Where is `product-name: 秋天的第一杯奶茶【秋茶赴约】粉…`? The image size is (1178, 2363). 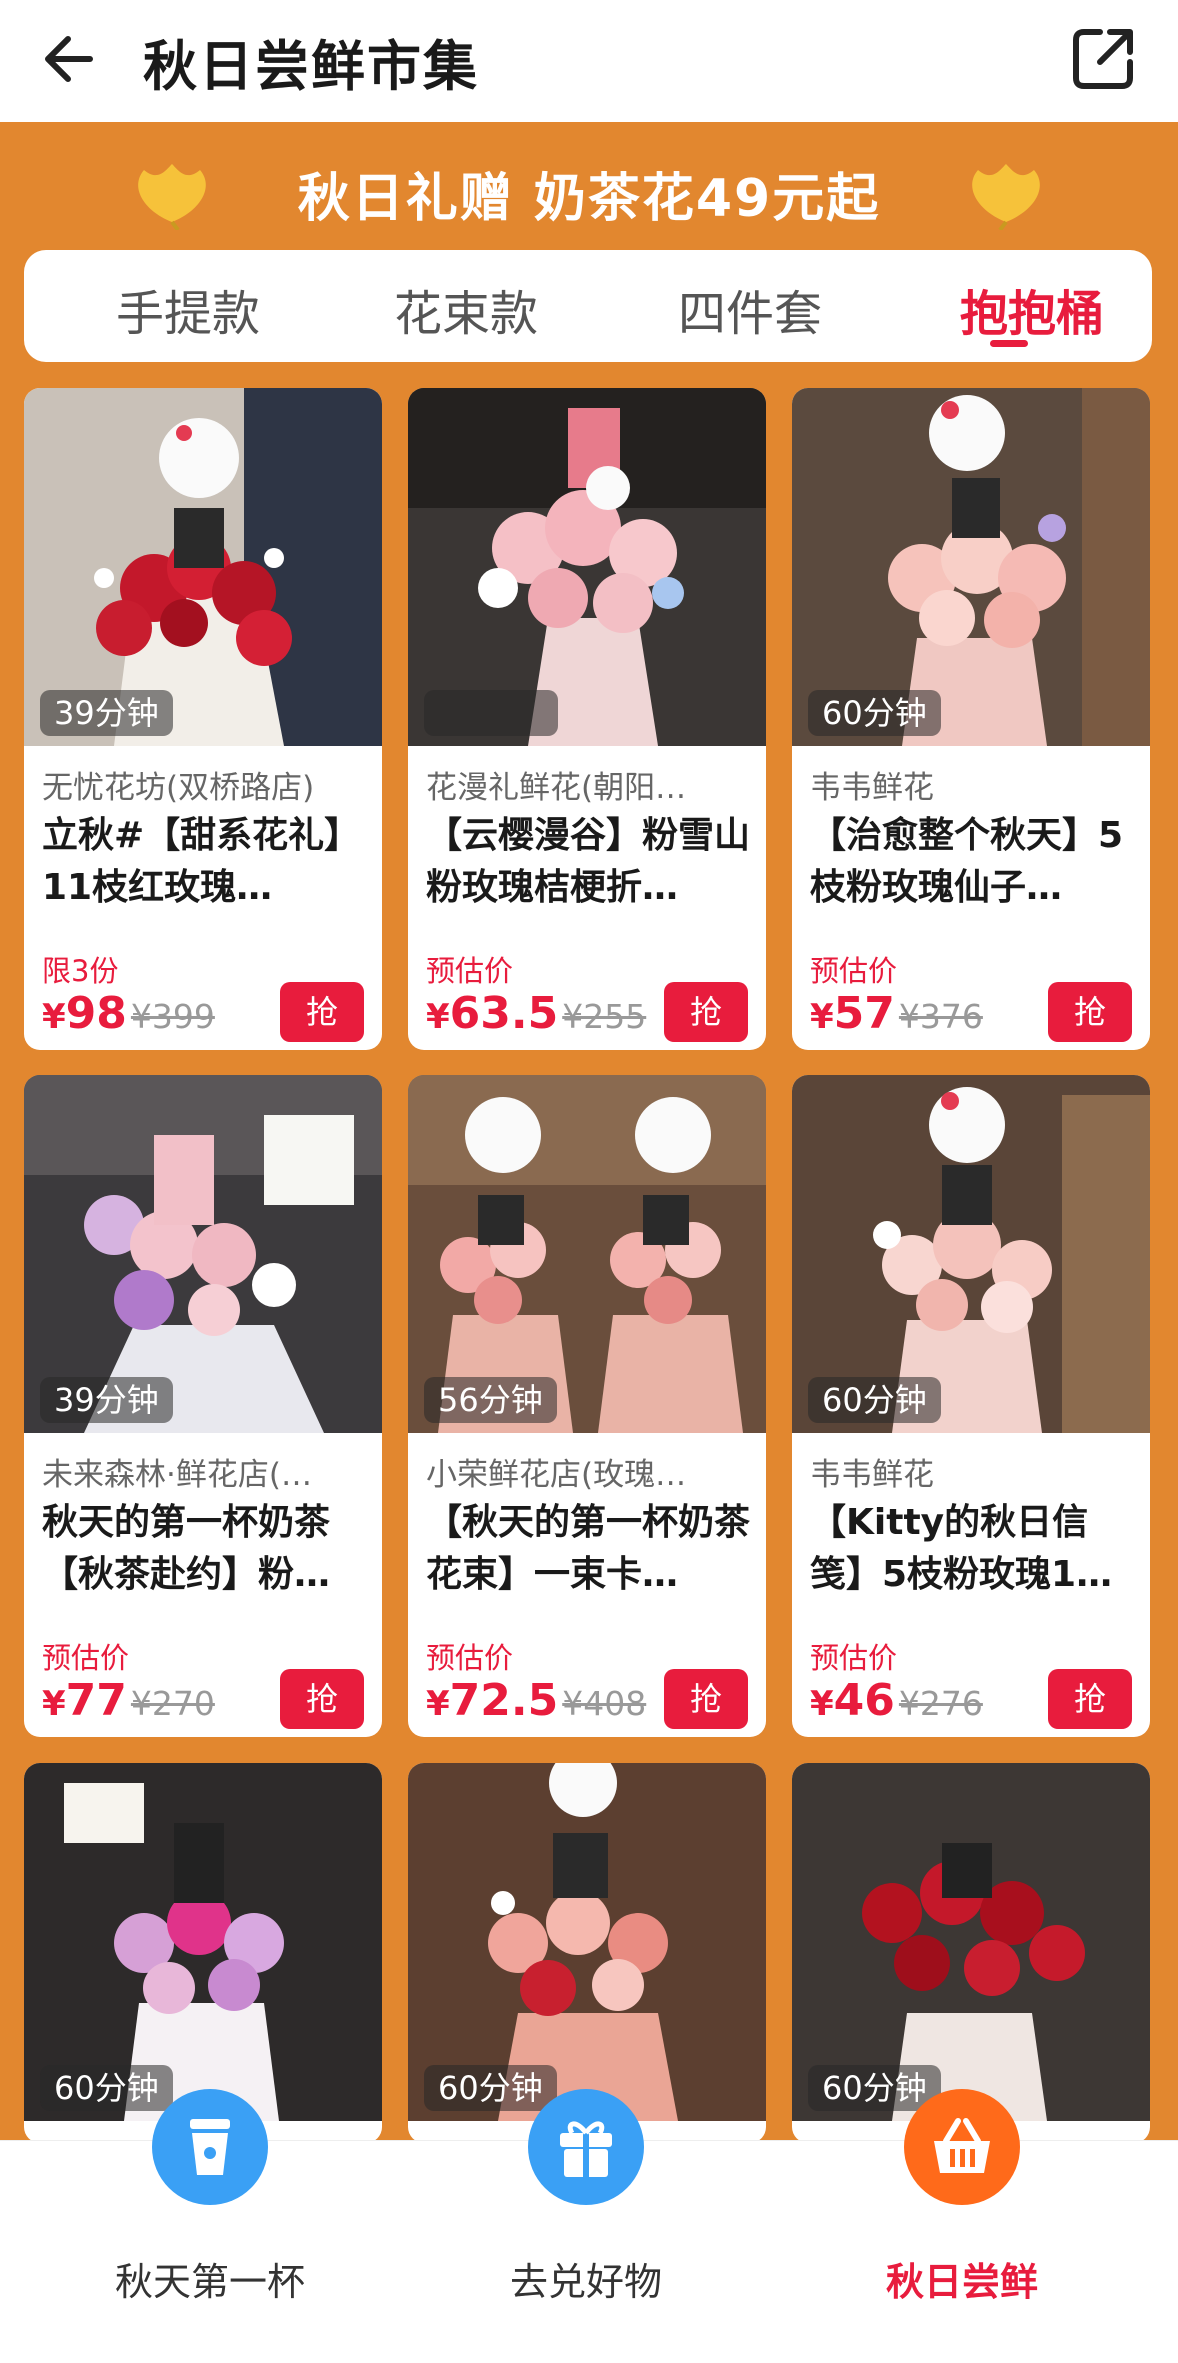
product-name: 秋天的第一杯奶茶【秋茶赴约】粉… is located at coordinates (186, 1548).